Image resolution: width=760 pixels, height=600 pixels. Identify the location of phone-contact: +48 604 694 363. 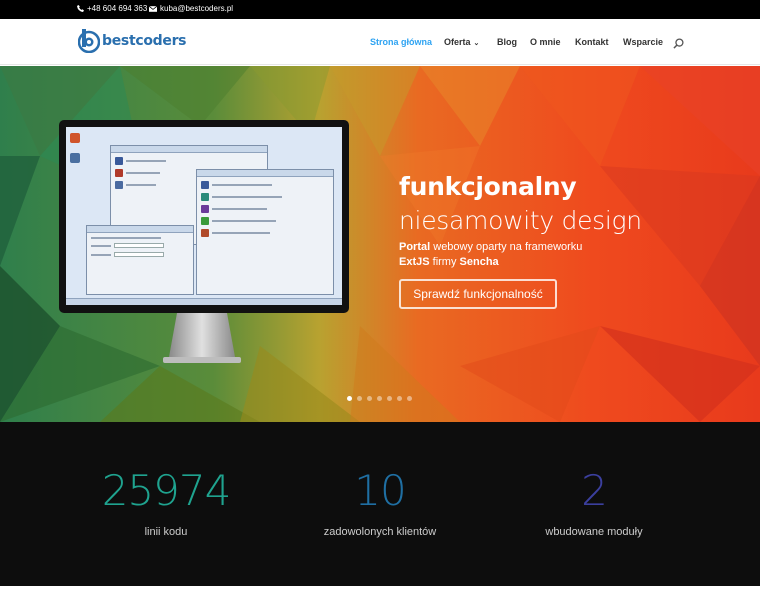
(112, 8).